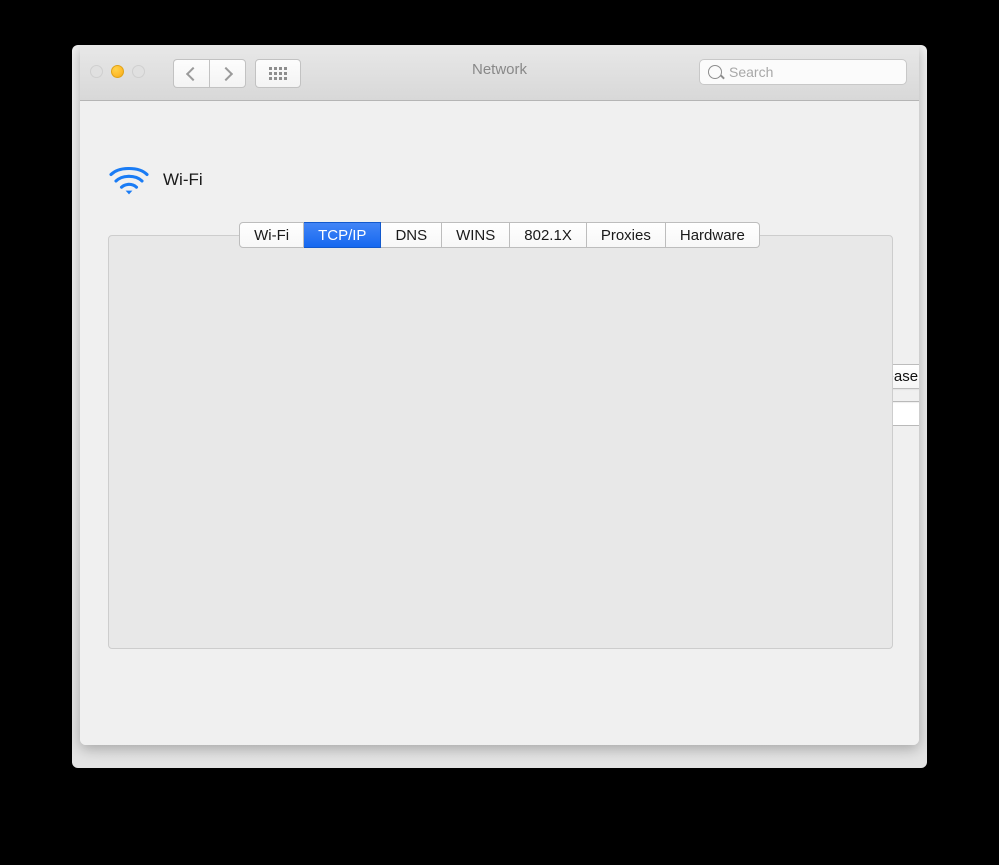 This screenshot has width=999, height=865. What do you see at coordinates (476, 235) in the screenshot?
I see `tab-wins: WINS` at bounding box center [476, 235].